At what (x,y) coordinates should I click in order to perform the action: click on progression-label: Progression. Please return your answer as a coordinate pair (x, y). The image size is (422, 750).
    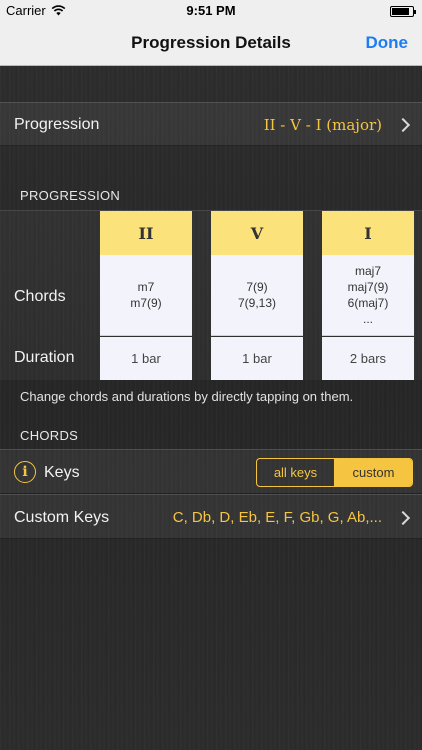
    Looking at the image, I should click on (57, 124).